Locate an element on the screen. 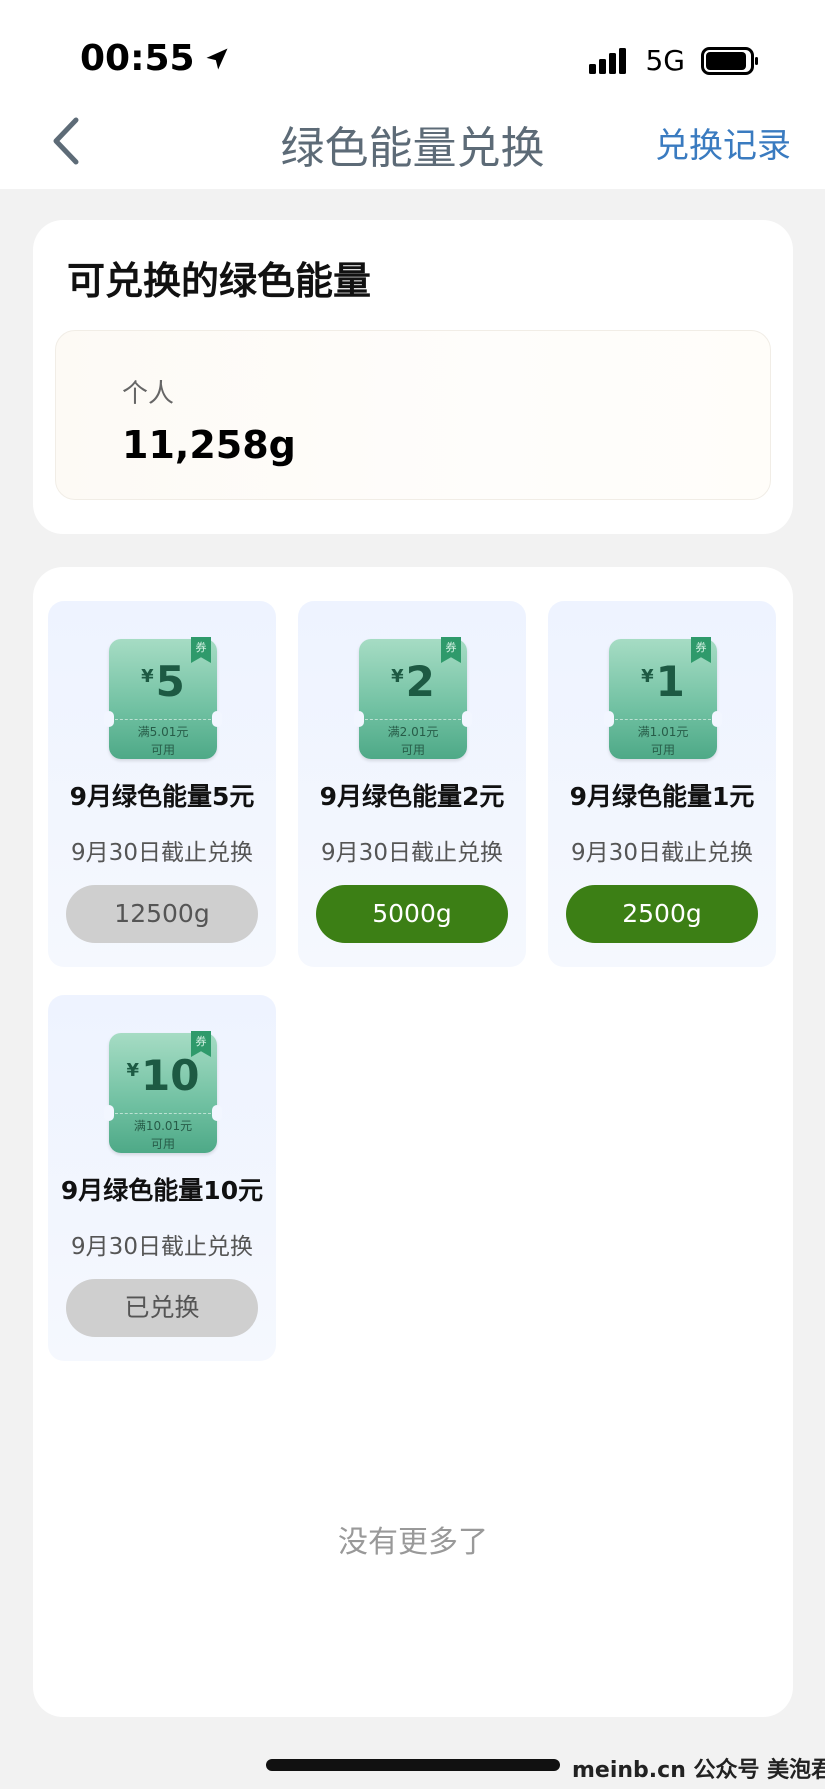 The height and width of the screenshot is (1789, 825). coupon-ticket-icon: 券 ¥2 满2.01元 可用 is located at coordinates (413, 698).